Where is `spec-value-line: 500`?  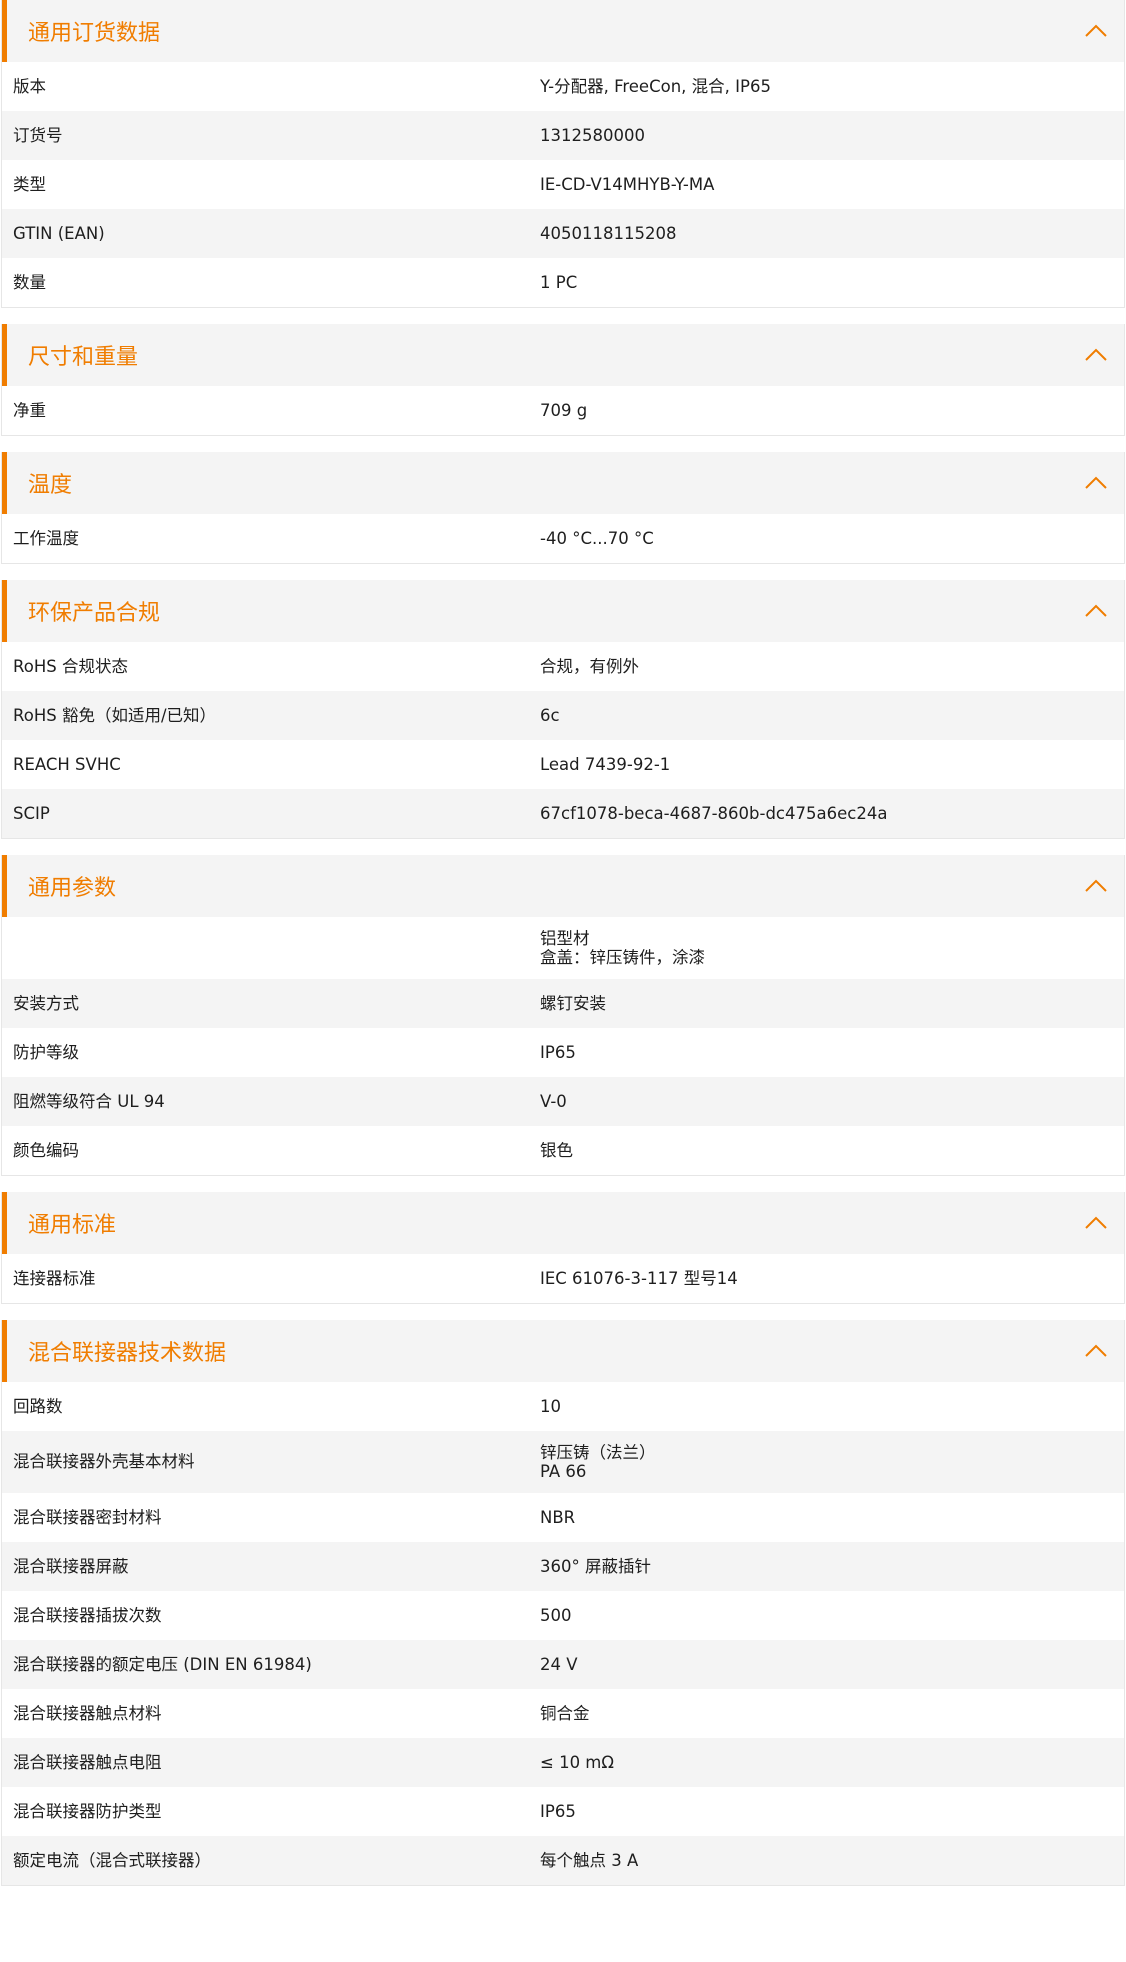
spec-value-line: 500 is located at coordinates (556, 1615).